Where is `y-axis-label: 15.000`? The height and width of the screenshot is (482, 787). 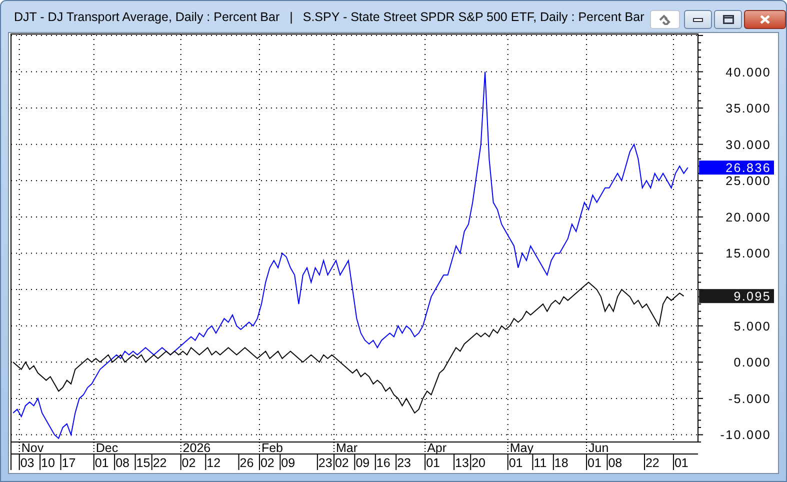 y-axis-label: 15.000 is located at coordinates (748, 253).